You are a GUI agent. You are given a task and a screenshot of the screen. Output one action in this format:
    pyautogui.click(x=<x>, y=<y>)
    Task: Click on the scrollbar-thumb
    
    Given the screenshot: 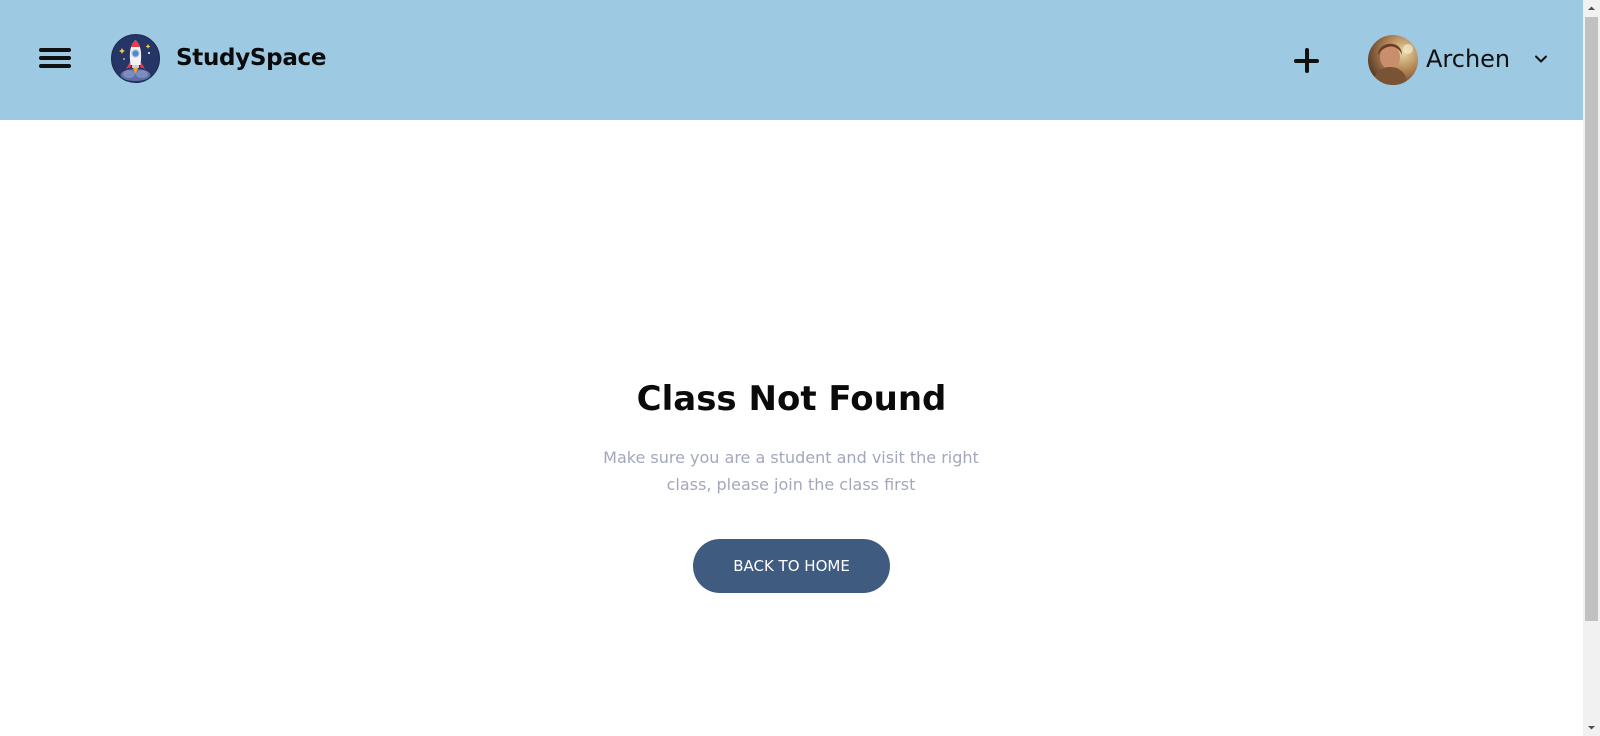 What is the action you would take?
    pyautogui.click(x=1591, y=319)
    